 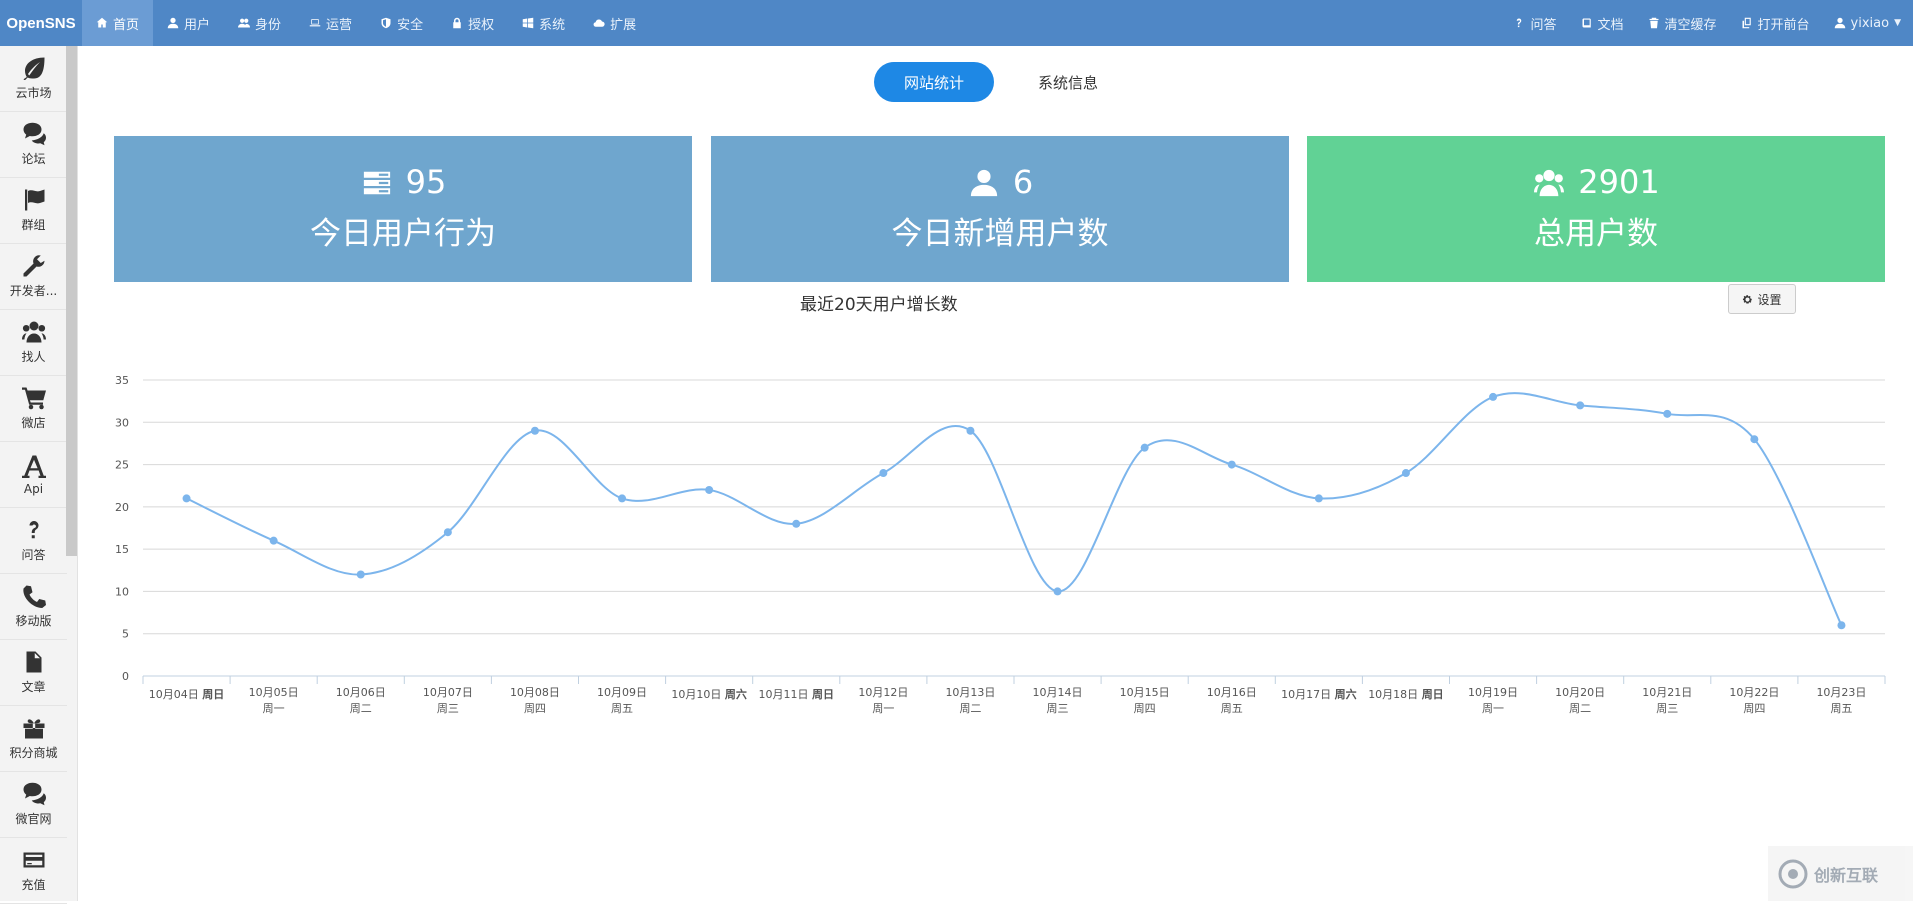 I want to click on x-tick-label: 10月13日, so click(x=970, y=692).